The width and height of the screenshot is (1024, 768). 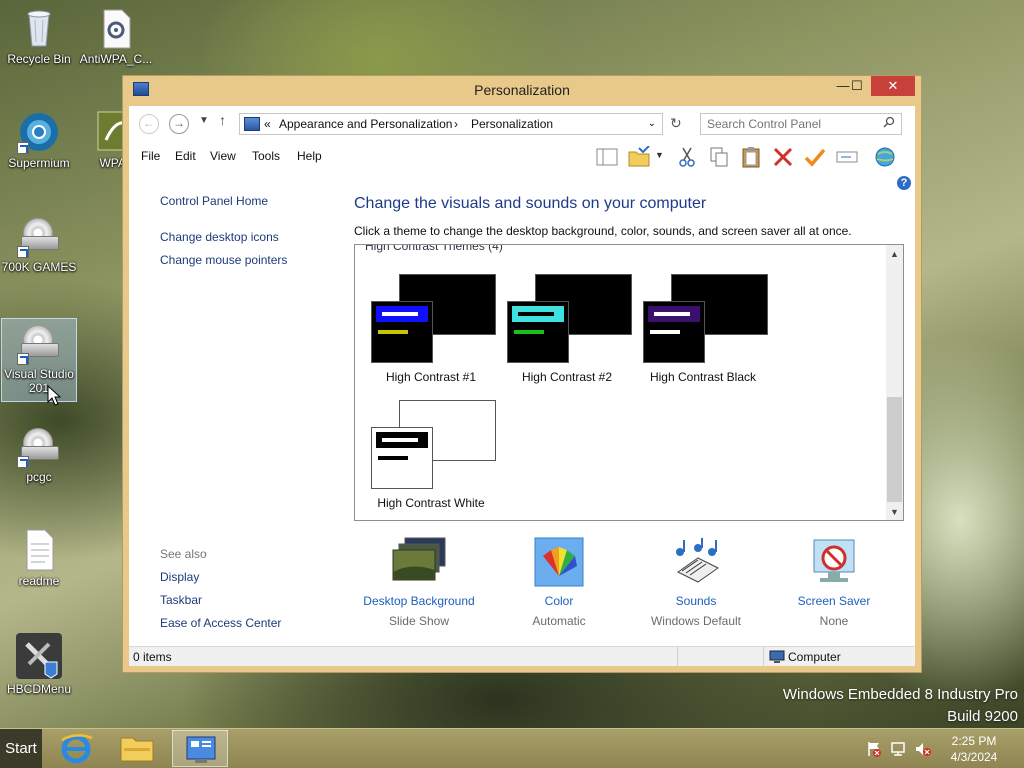 What do you see at coordinates (220, 623) in the screenshot?
I see `link-ease-of-access-center: Ease of Access Center` at bounding box center [220, 623].